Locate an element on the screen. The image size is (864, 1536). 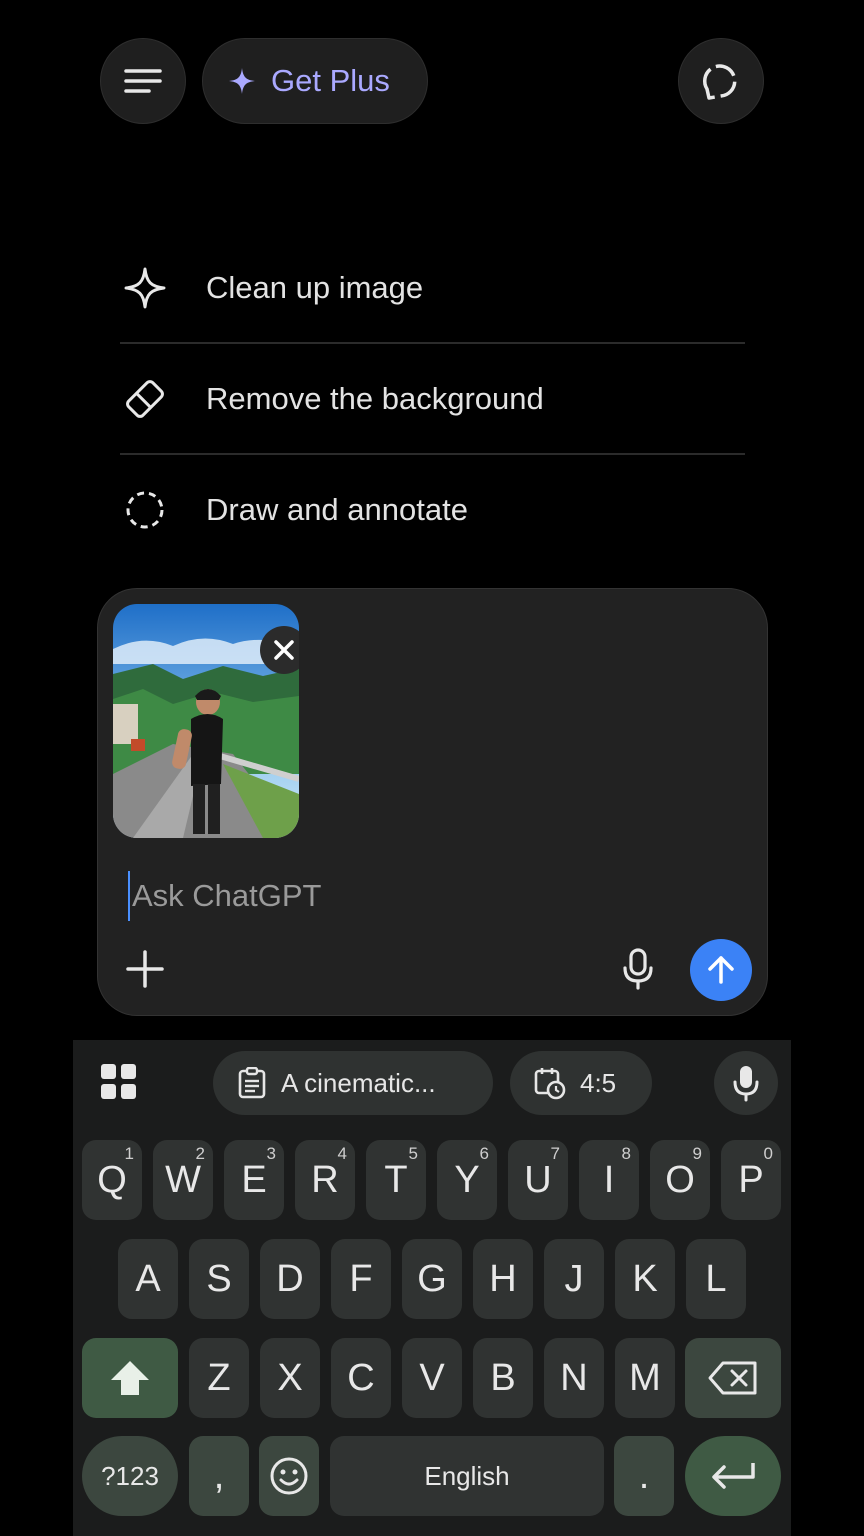
eraser-icon is located at coordinates (145, 399).